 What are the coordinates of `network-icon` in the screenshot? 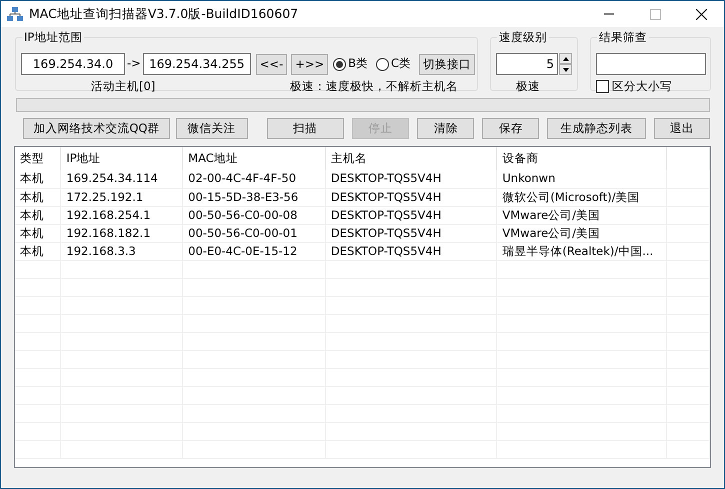 It's located at (15, 14).